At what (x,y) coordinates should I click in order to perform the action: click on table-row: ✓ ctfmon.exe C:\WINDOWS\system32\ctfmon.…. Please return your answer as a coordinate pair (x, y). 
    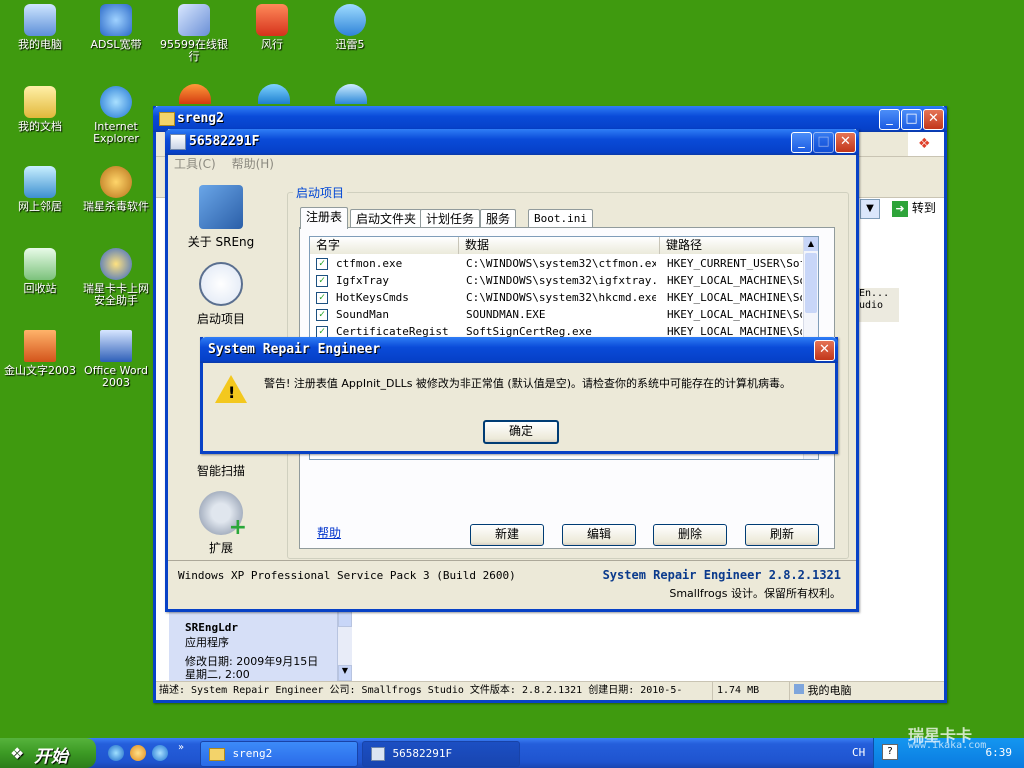
    Looking at the image, I should click on (556, 263).